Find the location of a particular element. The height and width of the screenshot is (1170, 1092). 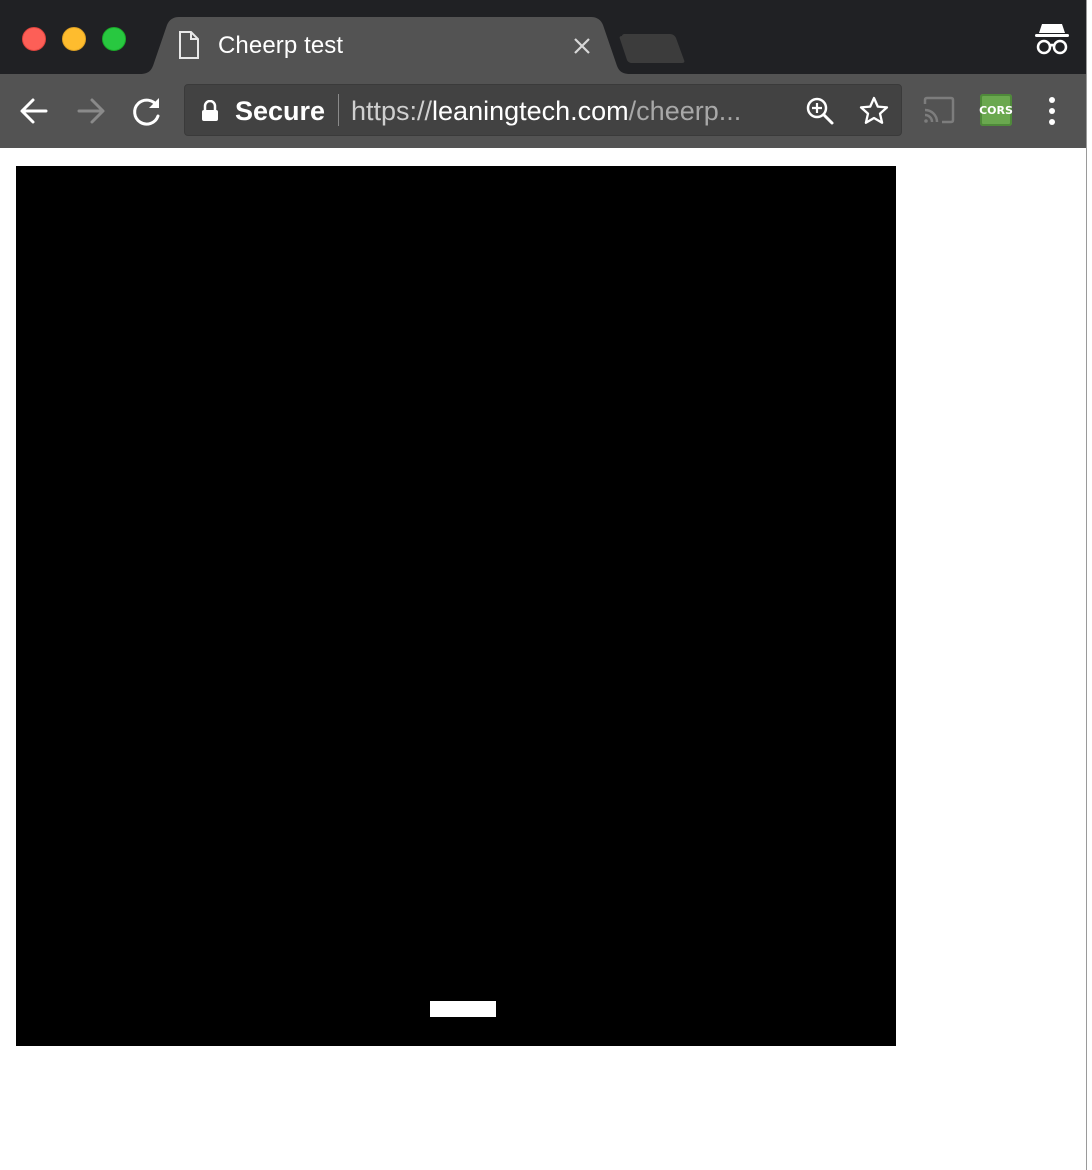

title-bar: Cheerp test is located at coordinates (543, 37).